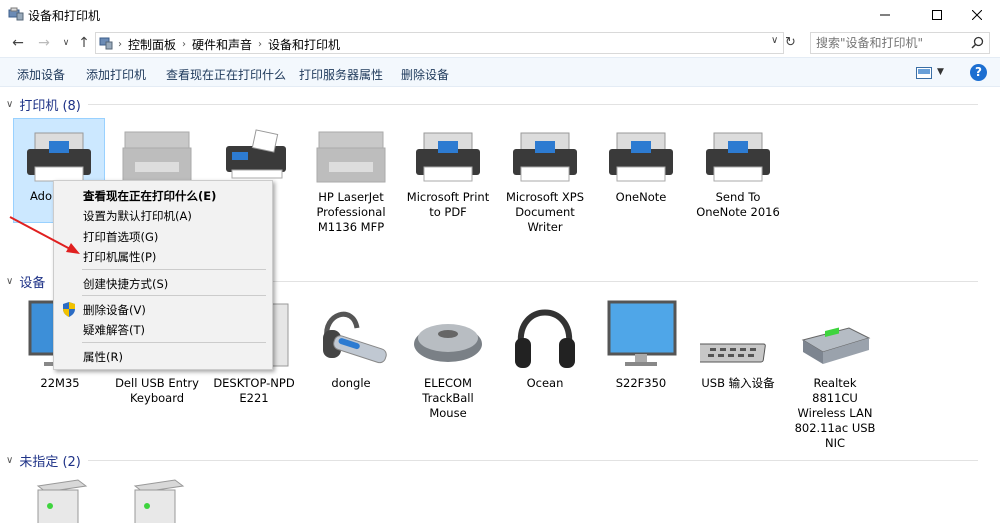  I want to click on breadcrumb-control-panel: 控制面板, so click(152, 44).